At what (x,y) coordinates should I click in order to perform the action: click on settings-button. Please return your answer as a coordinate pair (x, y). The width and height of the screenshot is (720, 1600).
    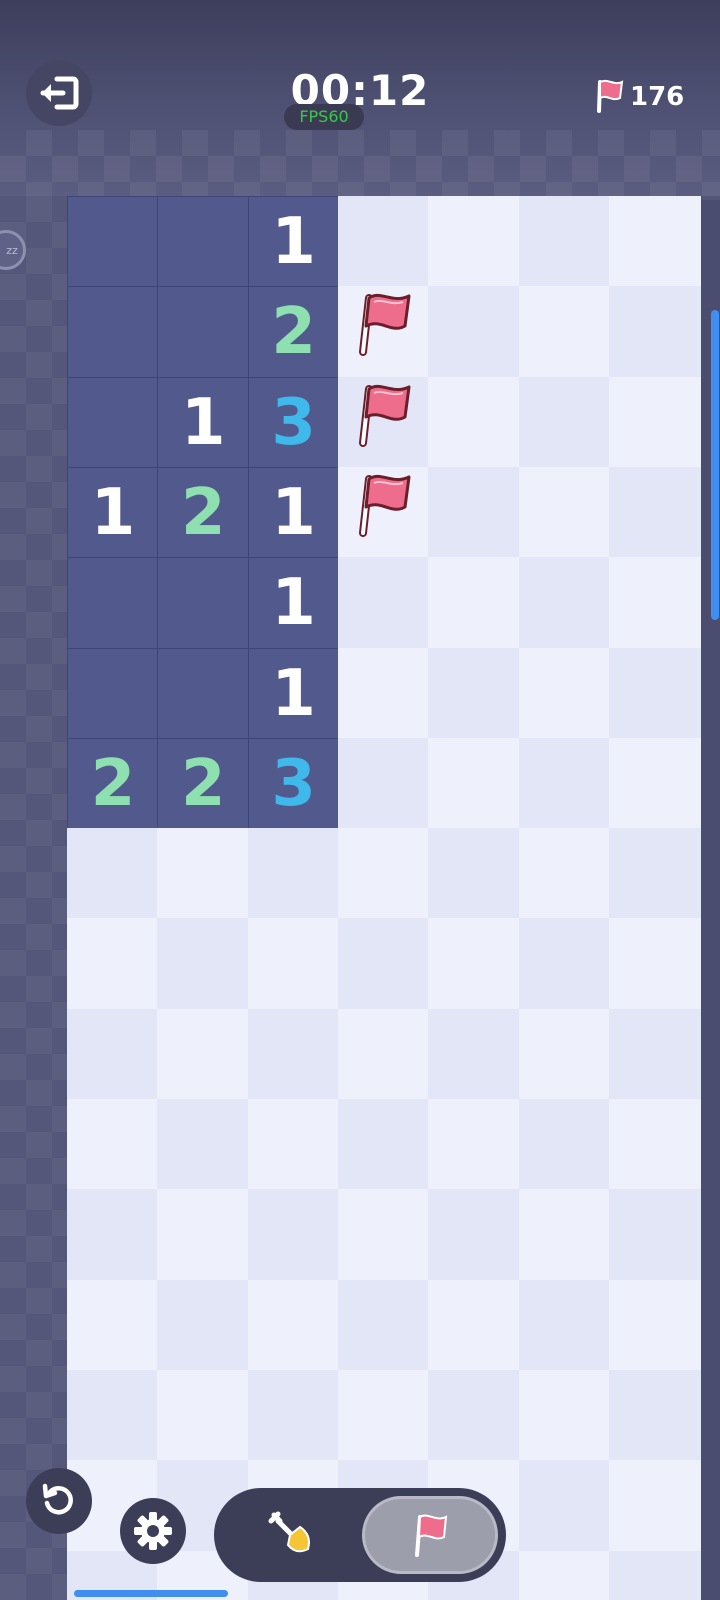
    Looking at the image, I should click on (153, 1531).